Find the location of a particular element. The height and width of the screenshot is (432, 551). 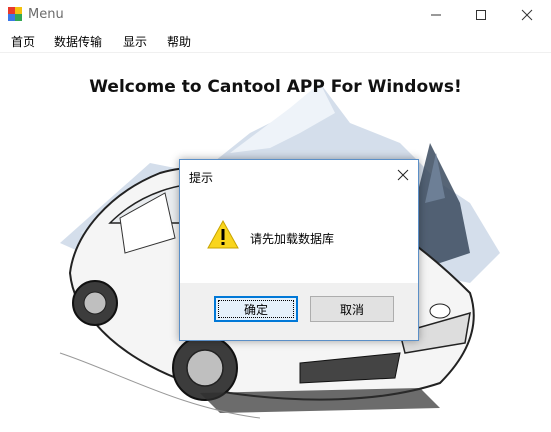

minimize-icon is located at coordinates (436, 15).